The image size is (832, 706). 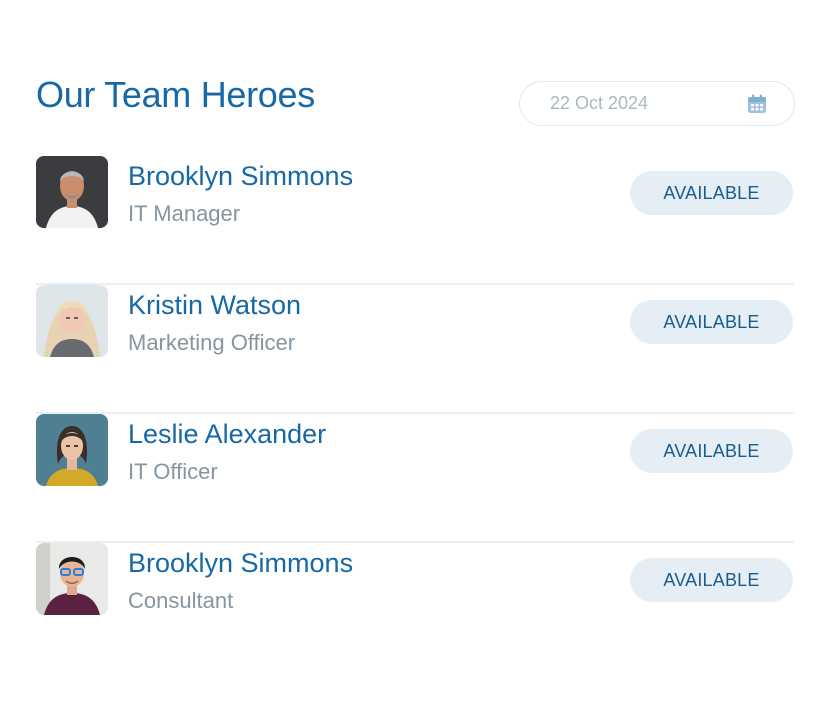 What do you see at coordinates (215, 305) in the screenshot?
I see `member-name: Kristin Watson` at bounding box center [215, 305].